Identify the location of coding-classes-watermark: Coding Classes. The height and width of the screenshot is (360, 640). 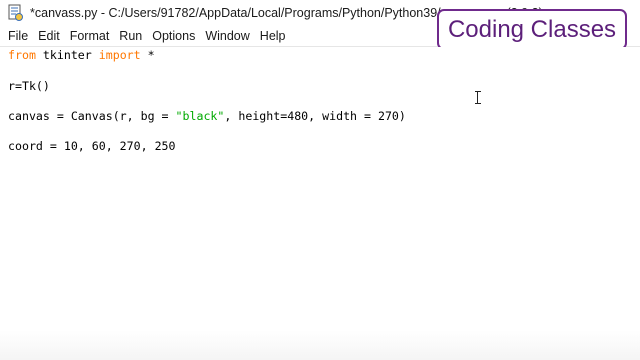
(532, 29).